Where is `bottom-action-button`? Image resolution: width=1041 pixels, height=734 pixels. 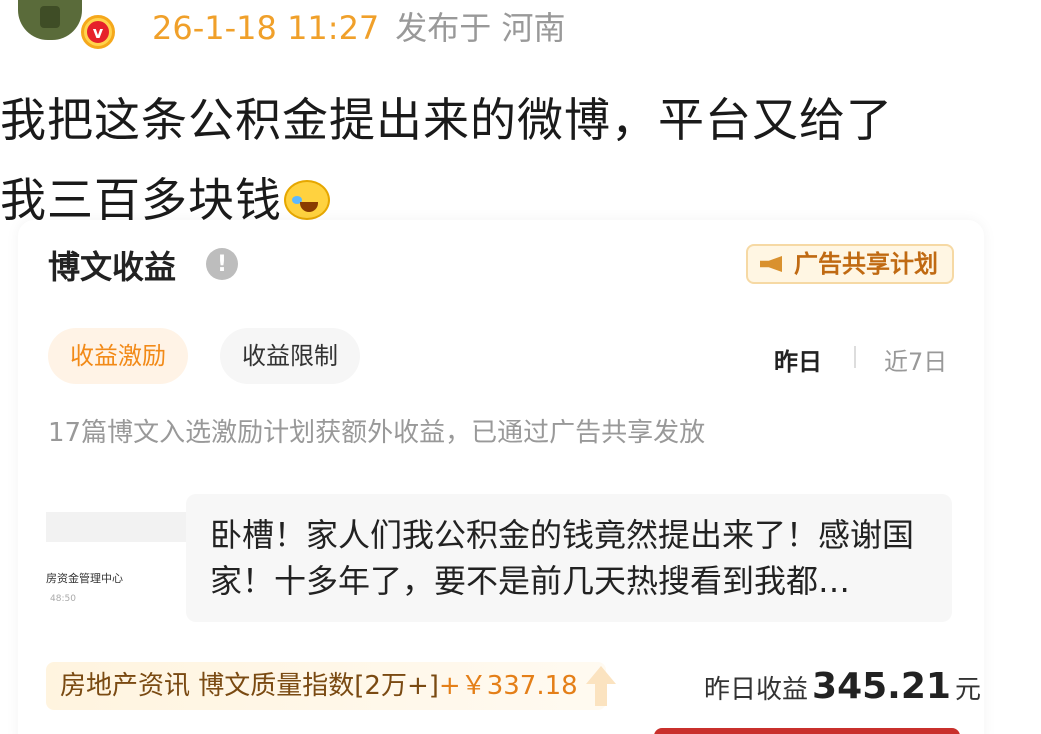
bottom-action-button is located at coordinates (807, 731).